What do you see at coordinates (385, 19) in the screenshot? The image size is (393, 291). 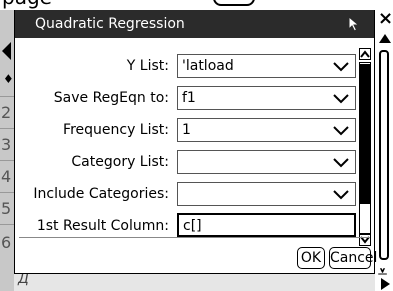 I see `close-icon: ×` at bounding box center [385, 19].